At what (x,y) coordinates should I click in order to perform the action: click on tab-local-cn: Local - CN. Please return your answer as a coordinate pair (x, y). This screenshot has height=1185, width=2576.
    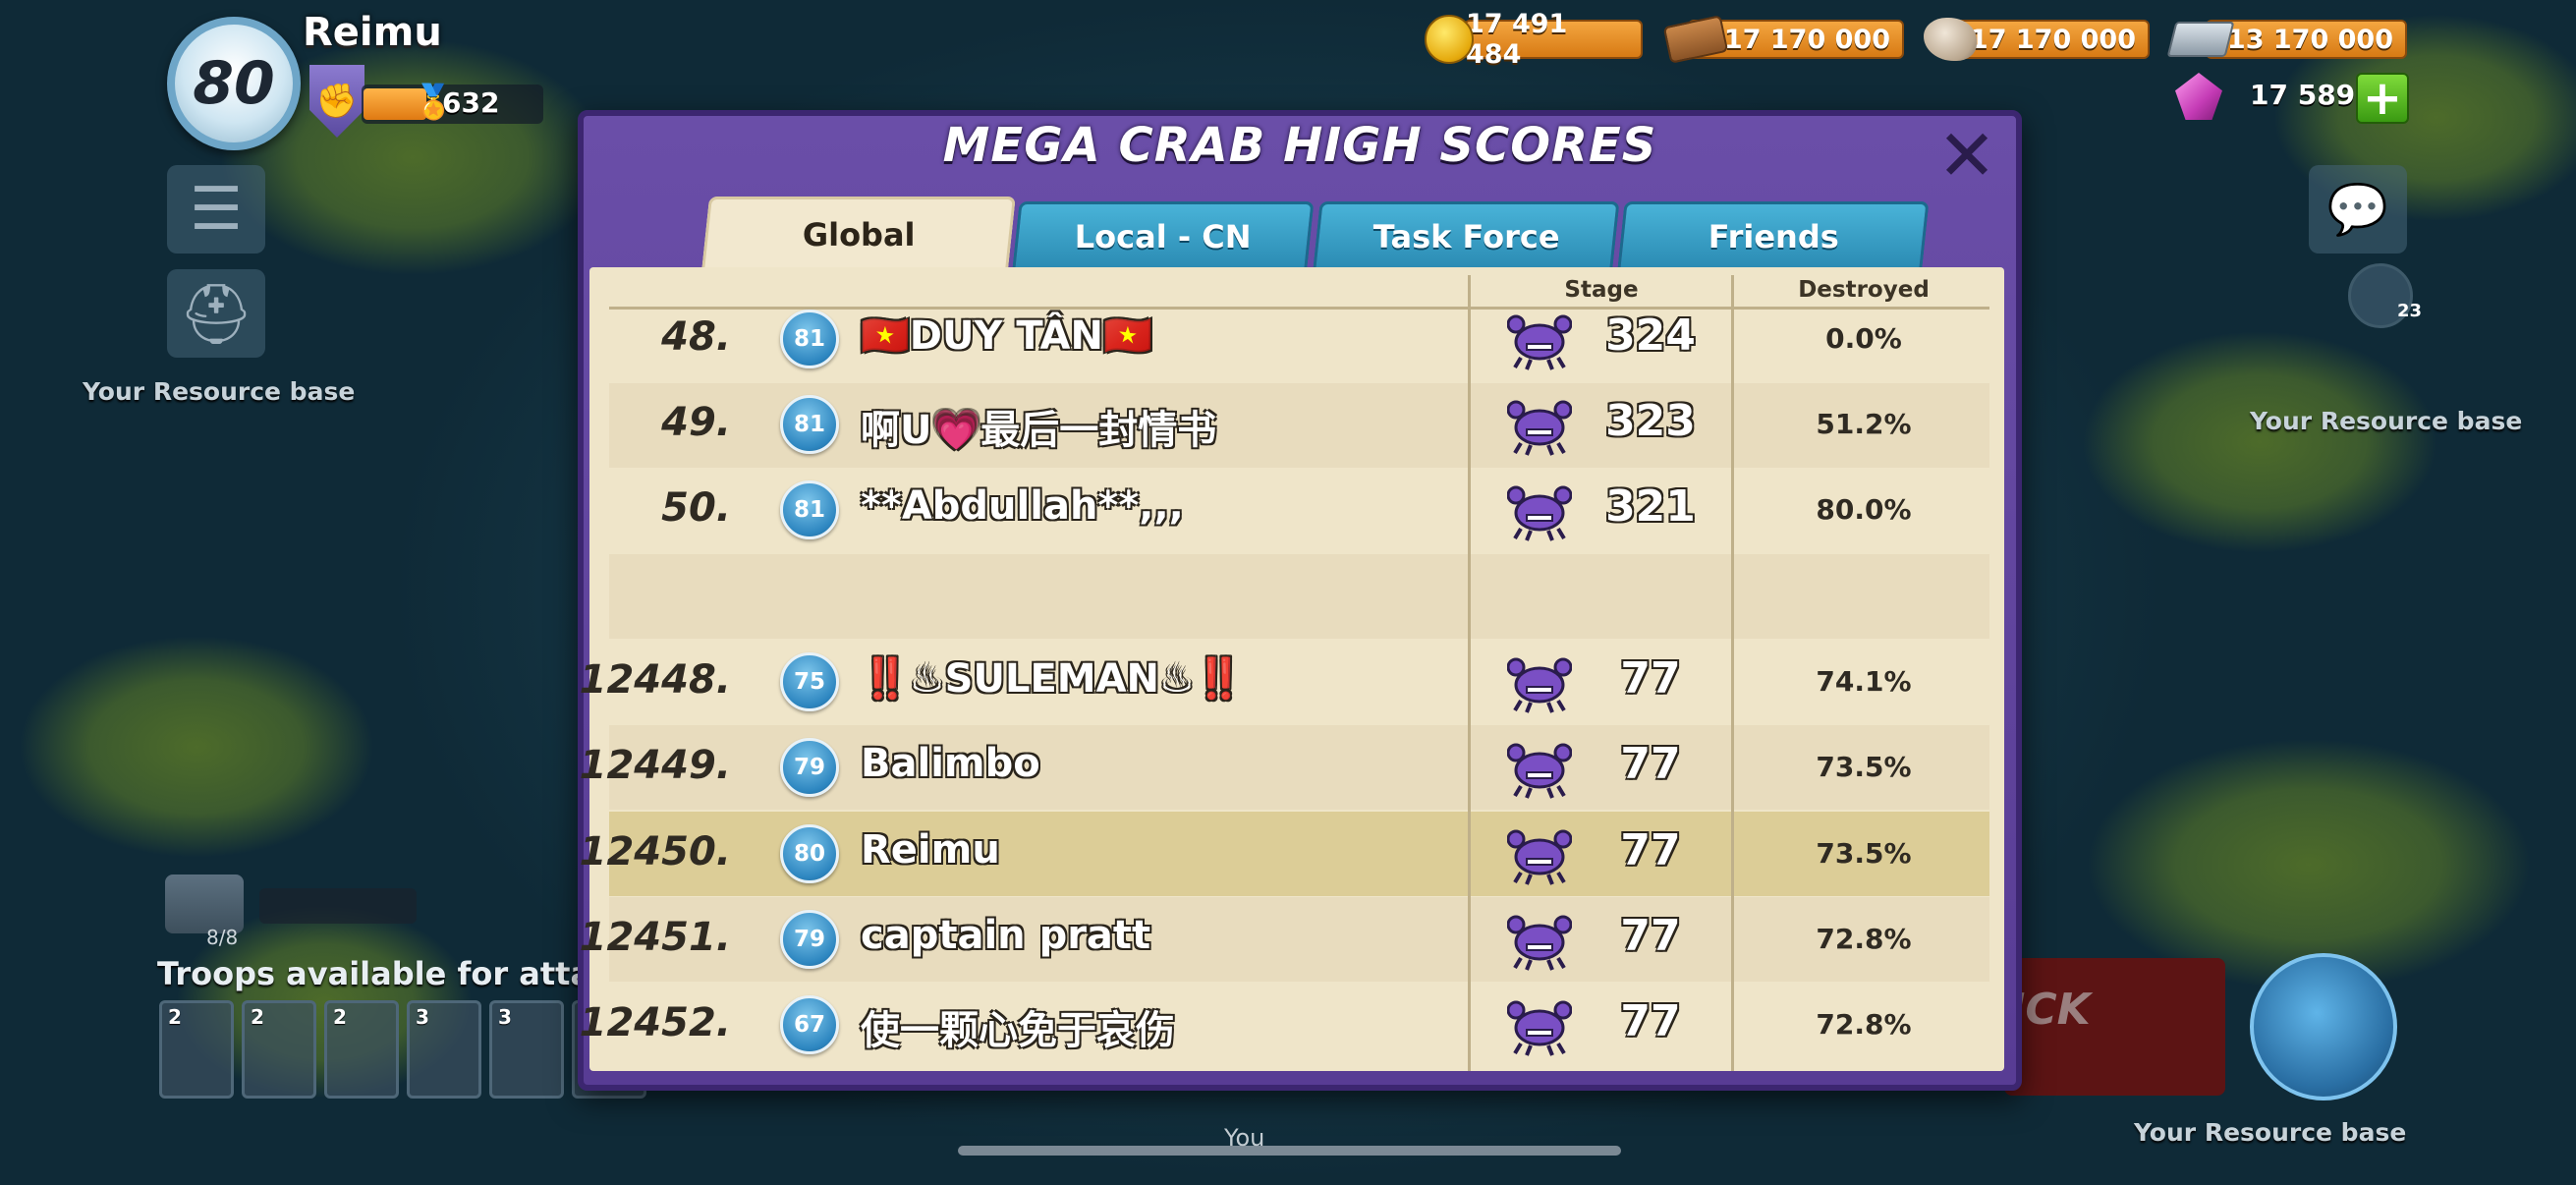
    Looking at the image, I should click on (1163, 235).